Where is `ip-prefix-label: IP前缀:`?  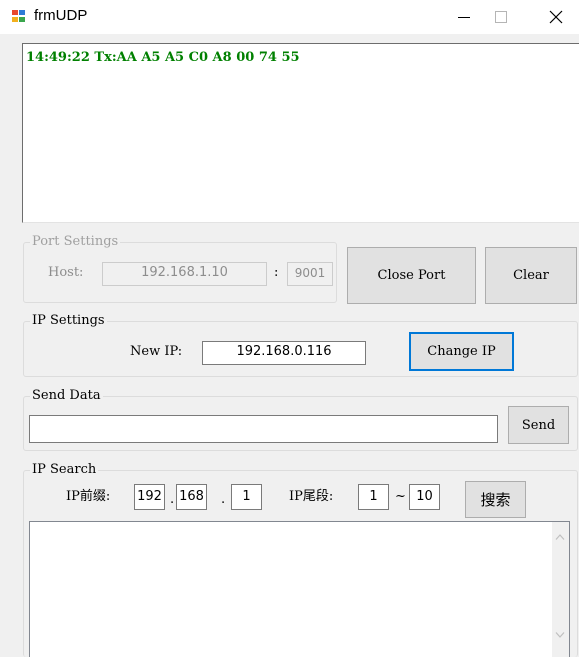 ip-prefix-label: IP前缀: is located at coordinates (88, 496).